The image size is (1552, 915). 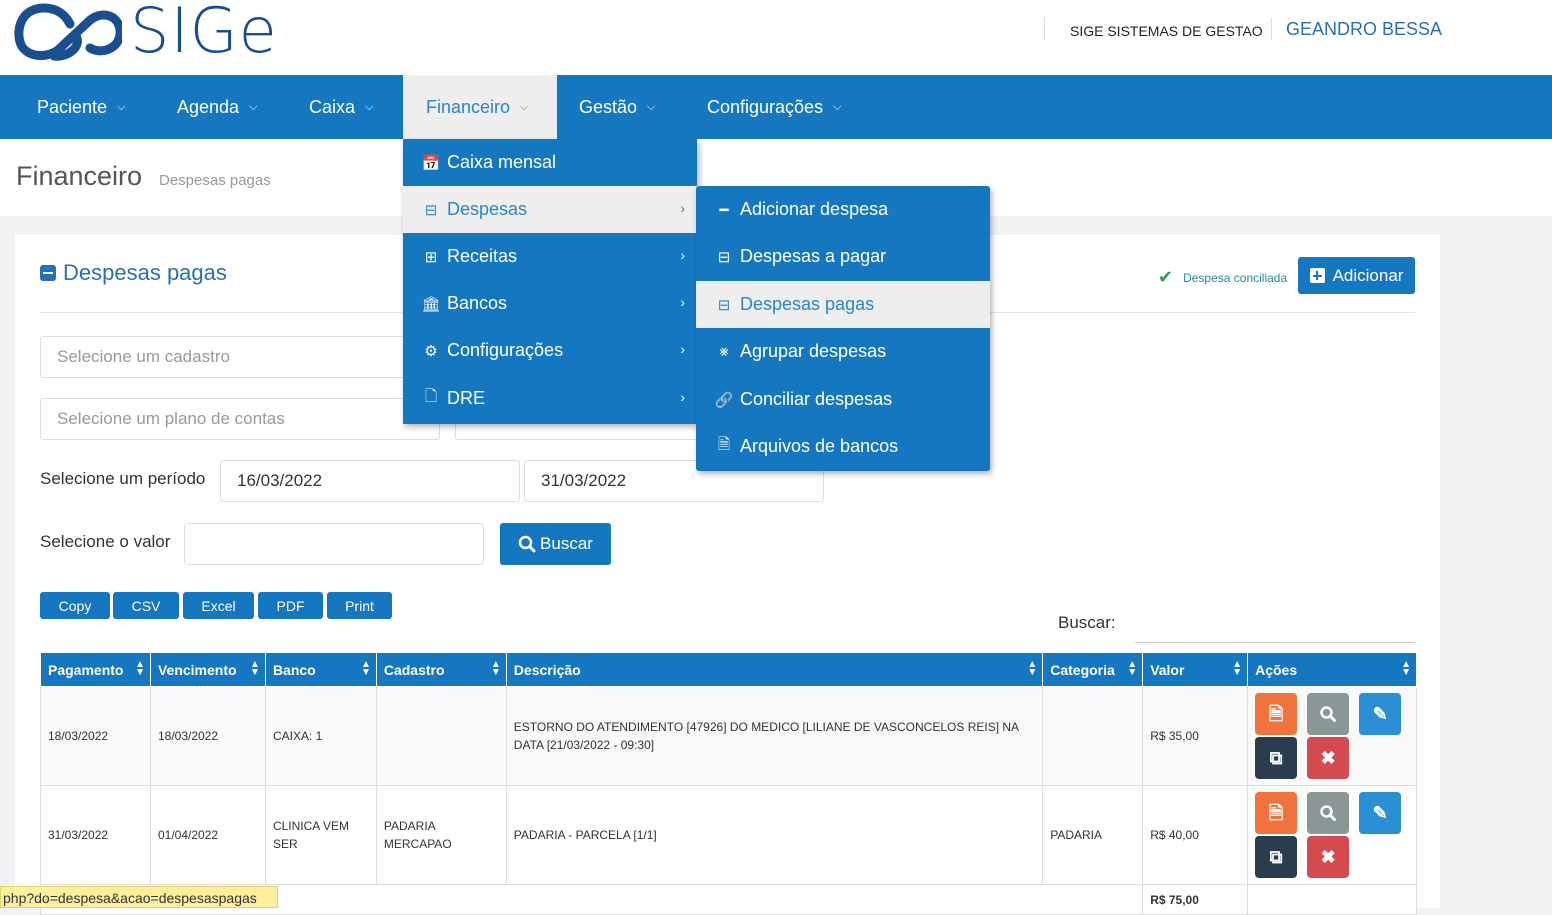 I want to click on minus-icon: ━, so click(x=724, y=210).